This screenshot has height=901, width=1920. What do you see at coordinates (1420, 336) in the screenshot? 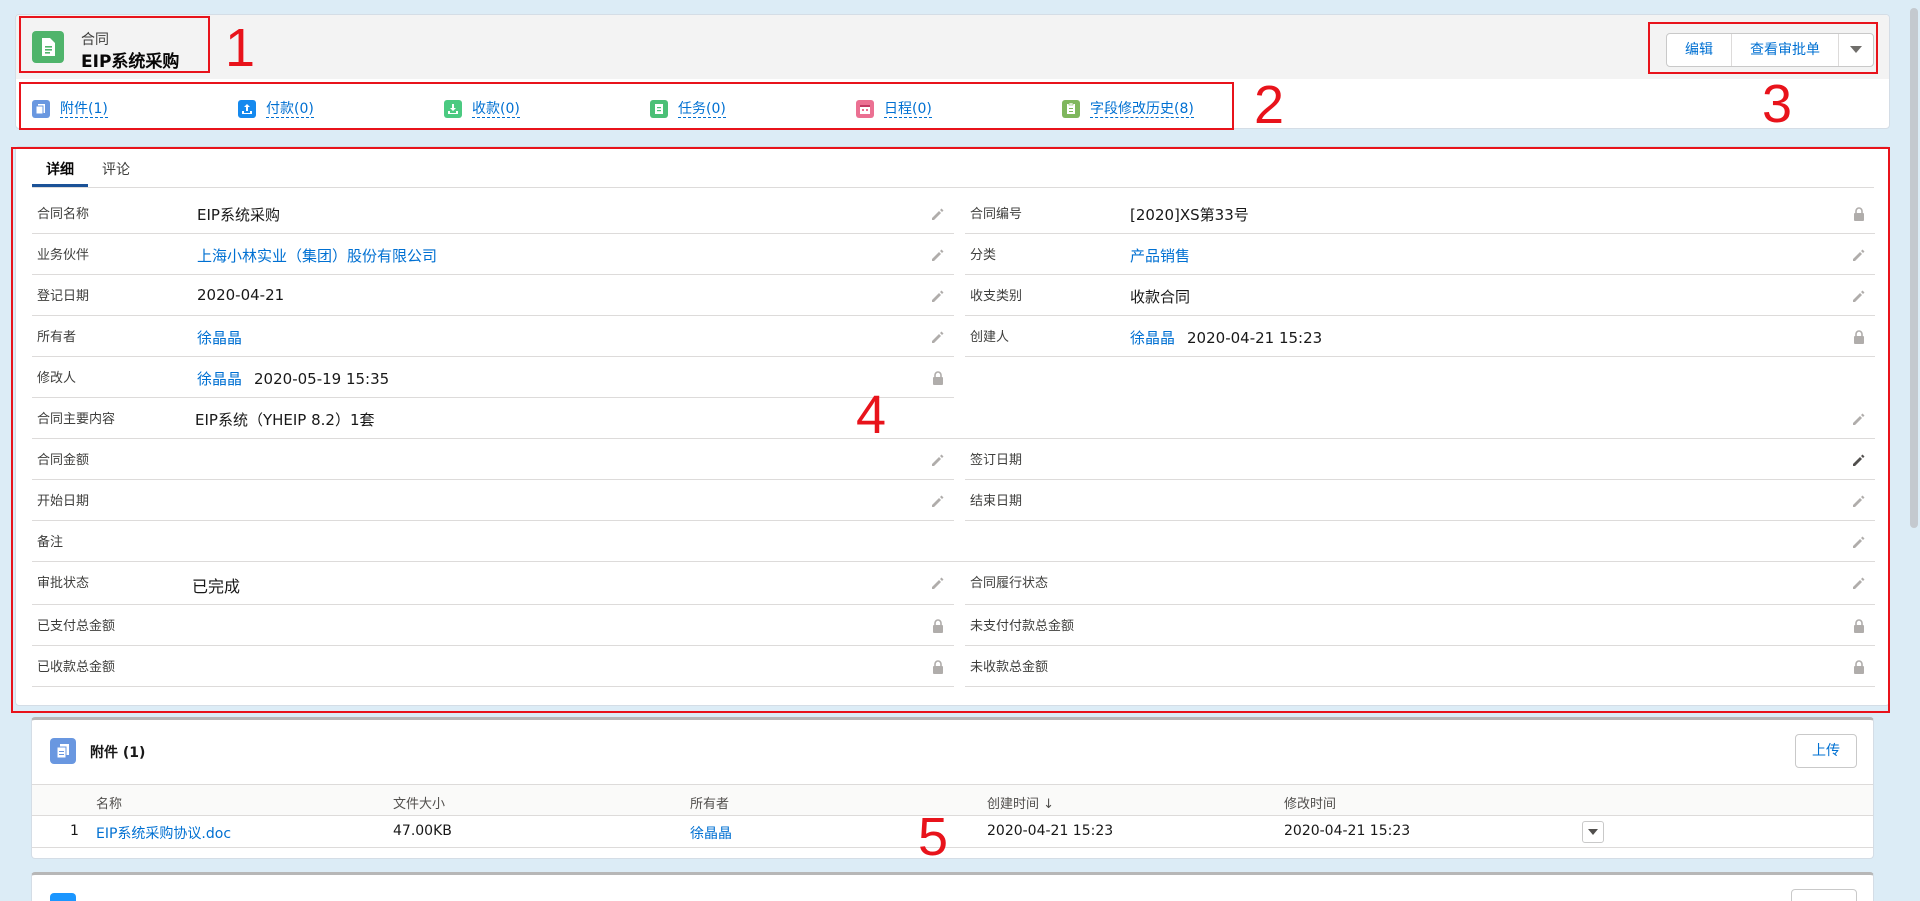
I see `field-creator: 创建人 徐晶晶 2020-04-21 15:23` at bounding box center [1420, 336].